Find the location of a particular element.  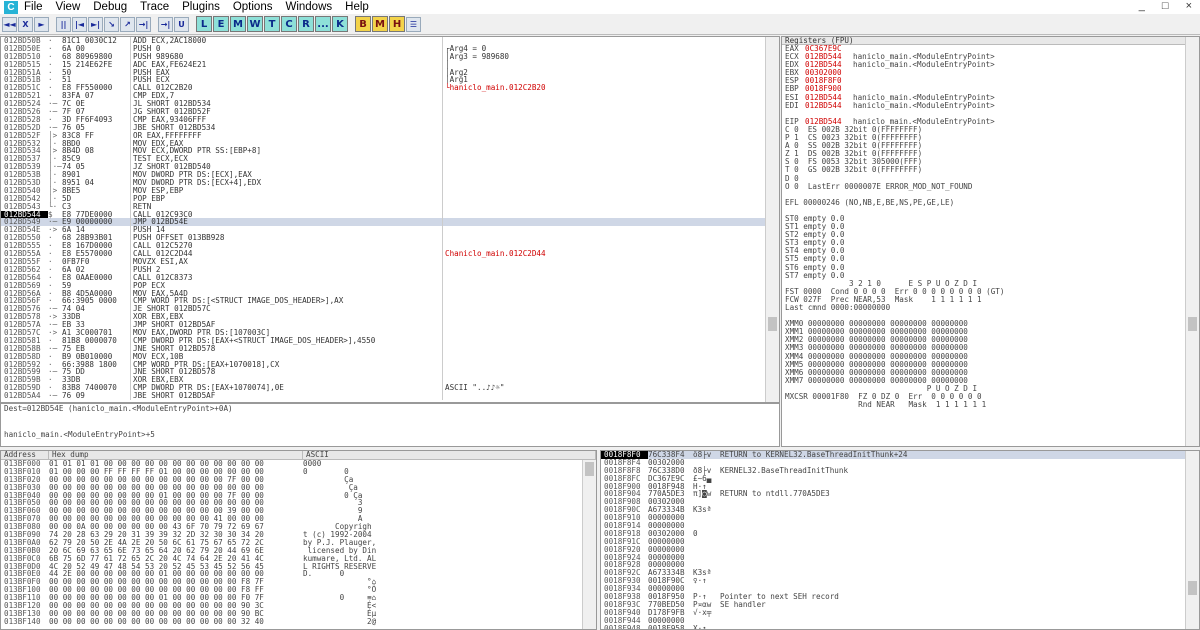

toolbar-button: ► is located at coordinates (41, 24).